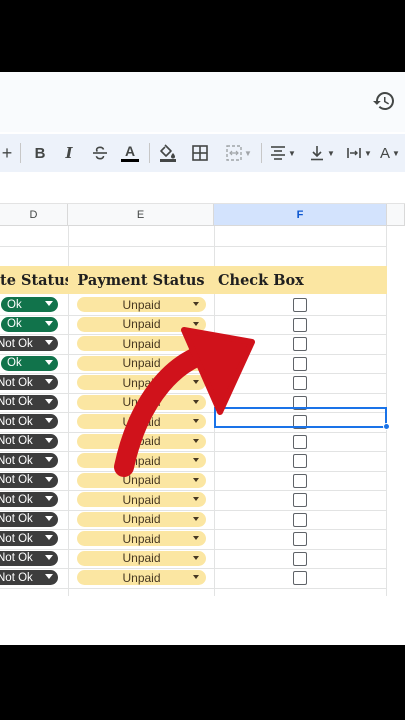  Describe the element at coordinates (283, 153) in the screenshot. I see `horizontal-align-button: ▼` at that location.